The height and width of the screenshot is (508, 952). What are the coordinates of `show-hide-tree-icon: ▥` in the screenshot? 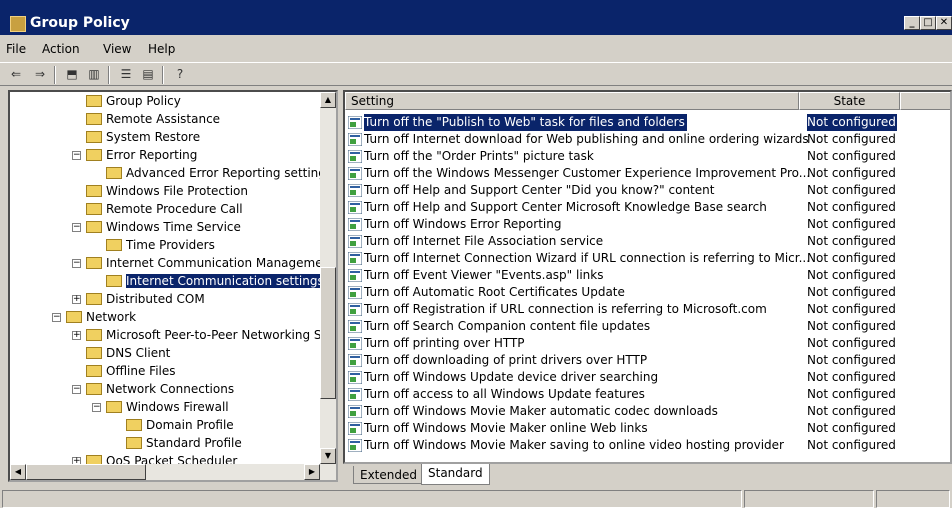 It's located at (94, 74).